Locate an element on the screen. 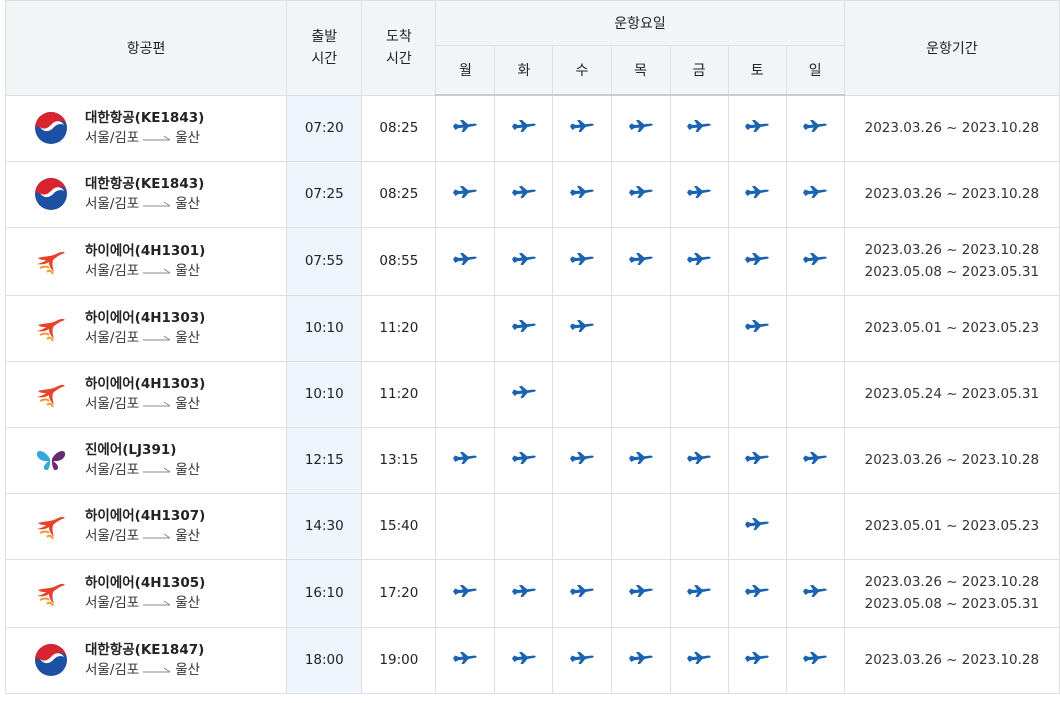  period-range: 2023.05.08 ~ 2023.05.31 is located at coordinates (952, 272).